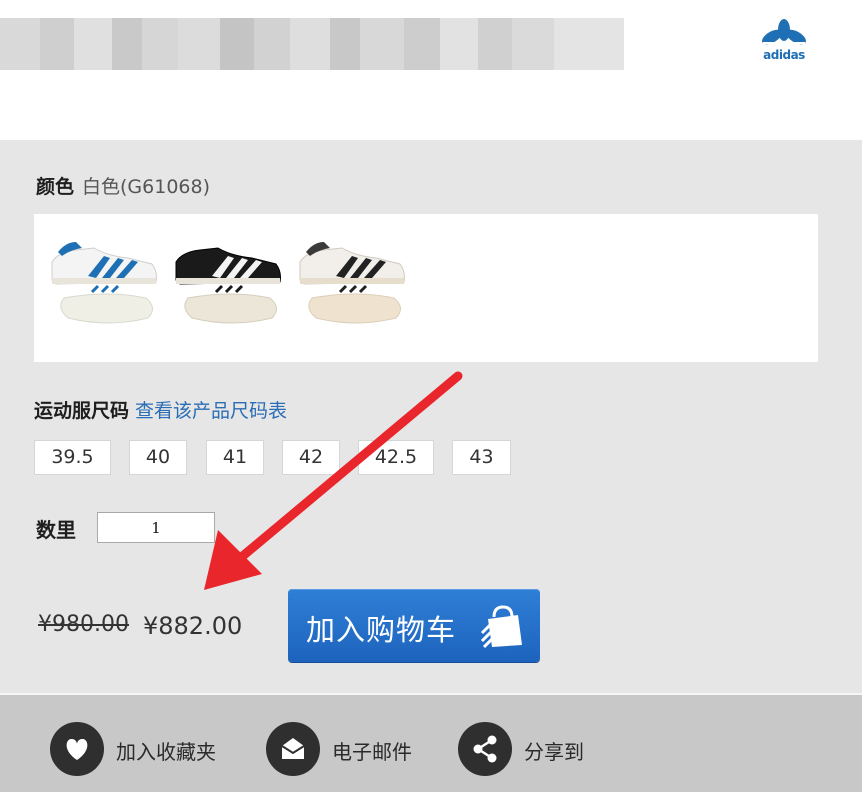  What do you see at coordinates (156, 527) in the screenshot?
I see `quantity-input` at bounding box center [156, 527].